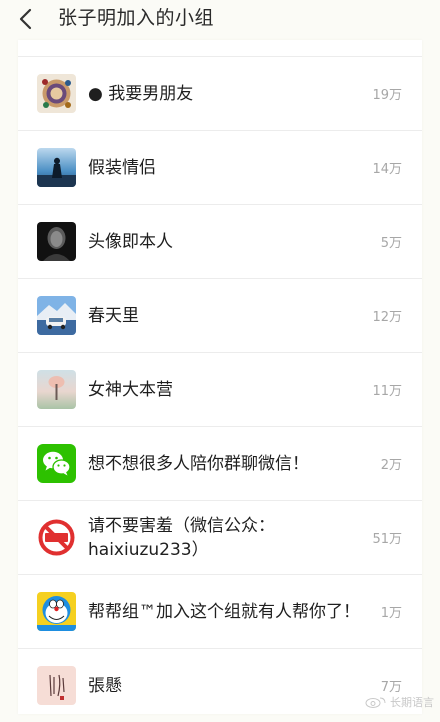  I want to click on group-name: 假装情侣, so click(122, 167).